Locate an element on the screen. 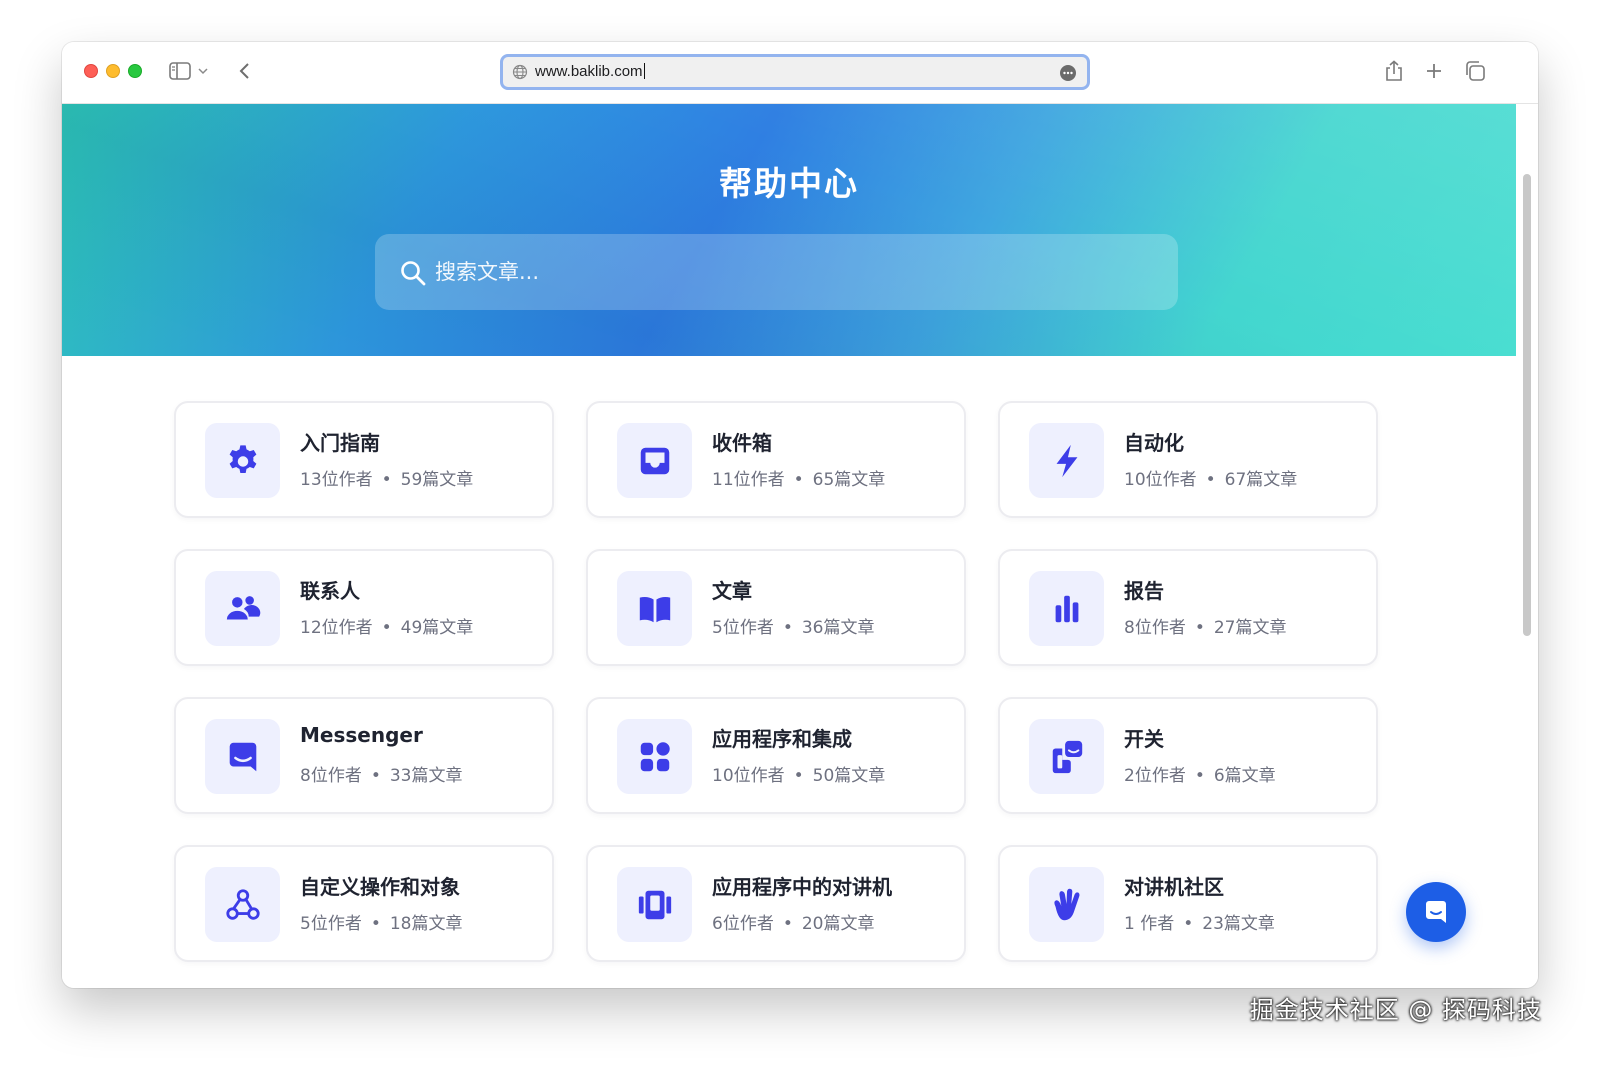 This screenshot has height=1069, width=1600. article-count: 33篇文章 is located at coordinates (426, 776).